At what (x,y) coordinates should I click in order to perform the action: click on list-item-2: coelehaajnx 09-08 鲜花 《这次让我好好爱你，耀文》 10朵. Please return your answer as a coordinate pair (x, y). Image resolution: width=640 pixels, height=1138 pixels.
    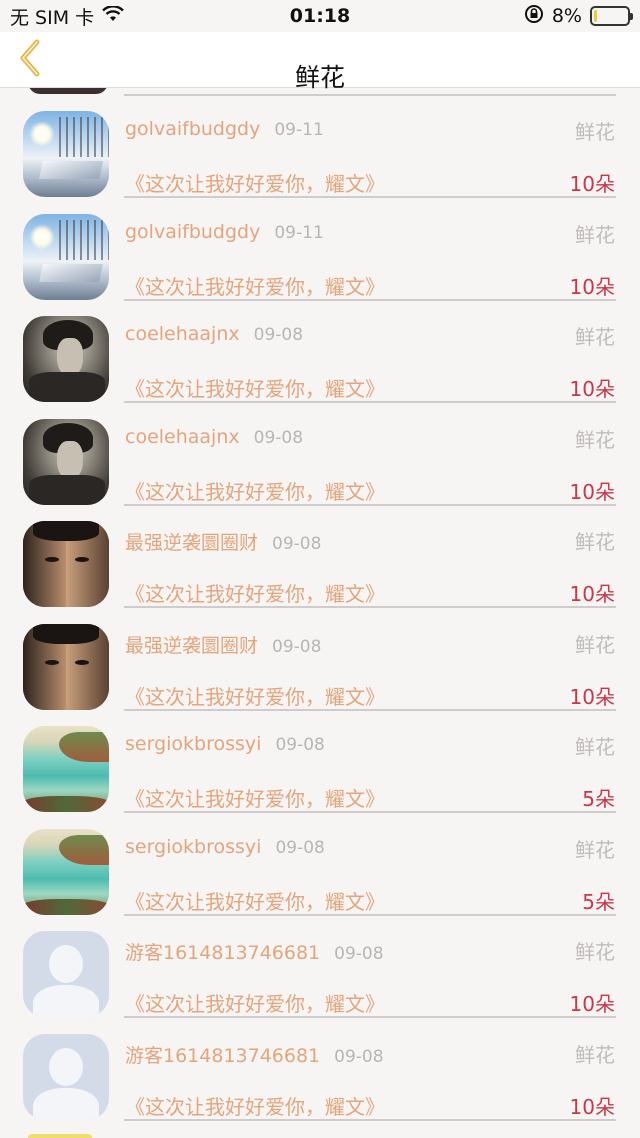
    Looking at the image, I should click on (320, 348).